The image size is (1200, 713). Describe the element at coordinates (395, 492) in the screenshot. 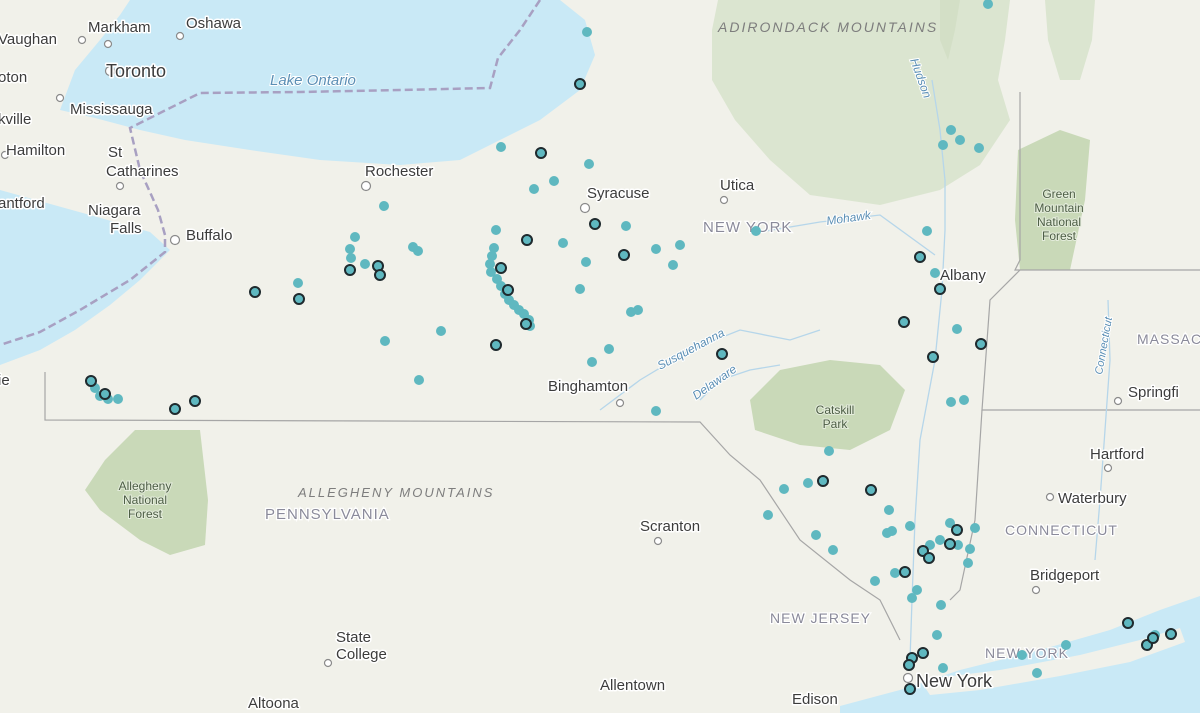

I see `label-allegheny-mountains: ALLEGHENY MOUNTAINS` at that location.